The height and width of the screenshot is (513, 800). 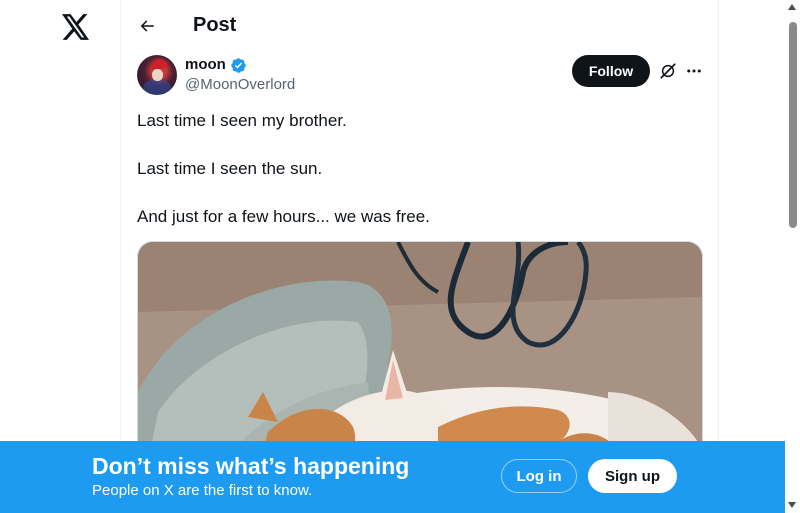 What do you see at coordinates (251, 466) in the screenshot?
I see `banner-title: Don’t miss what’s happening` at bounding box center [251, 466].